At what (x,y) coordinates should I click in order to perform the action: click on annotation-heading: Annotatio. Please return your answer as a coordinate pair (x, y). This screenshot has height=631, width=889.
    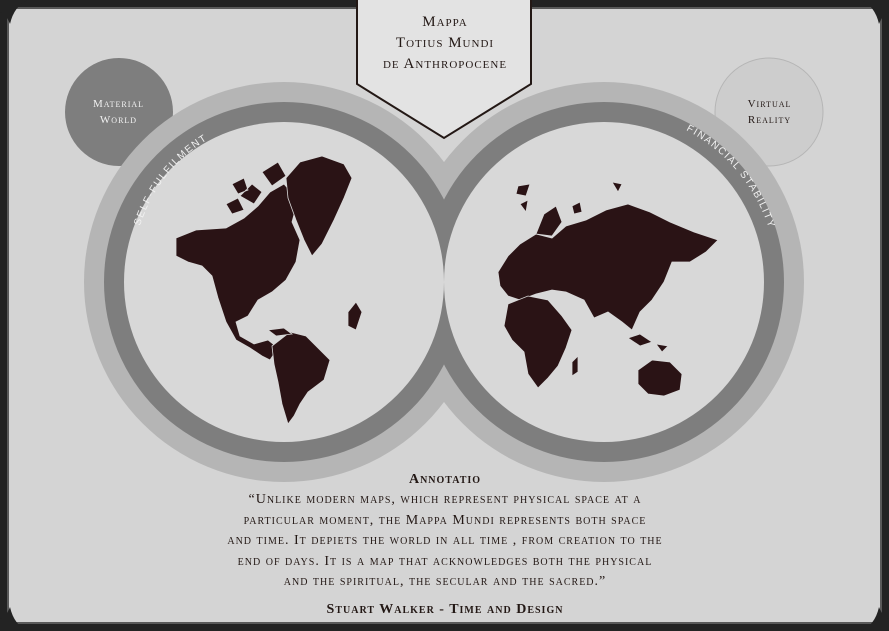
    Looking at the image, I should click on (445, 479).